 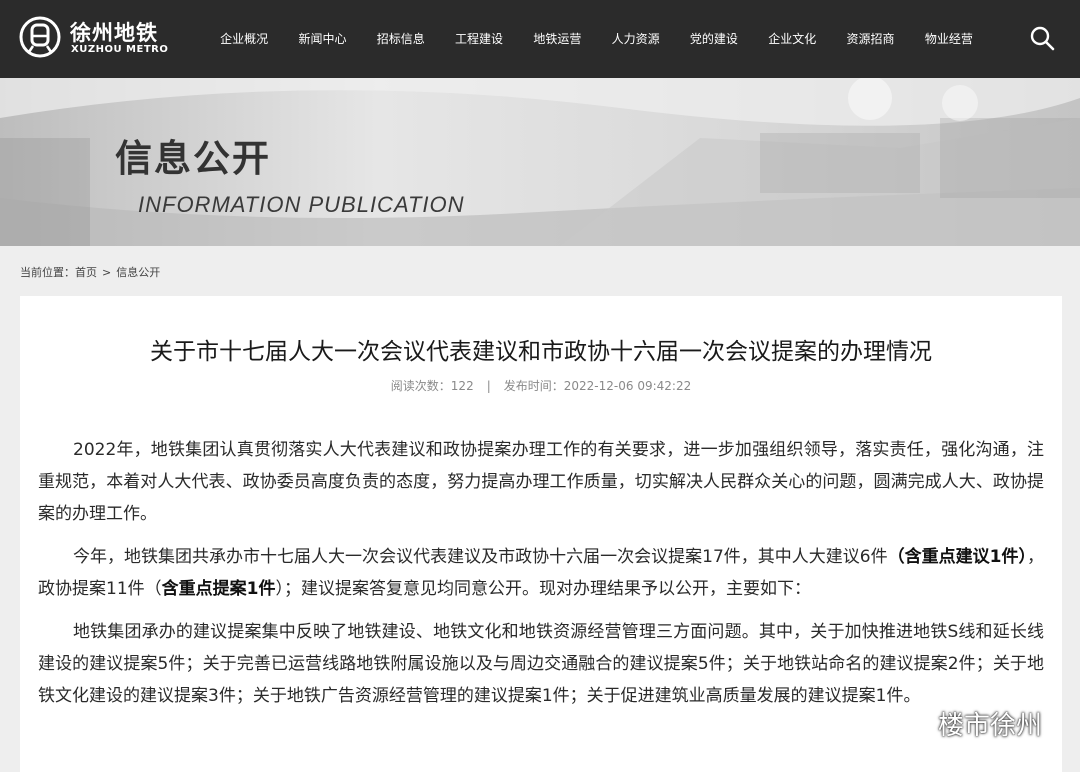 What do you see at coordinates (401, 39) in the screenshot?
I see `nav-item-tender-info: 招标信息` at bounding box center [401, 39].